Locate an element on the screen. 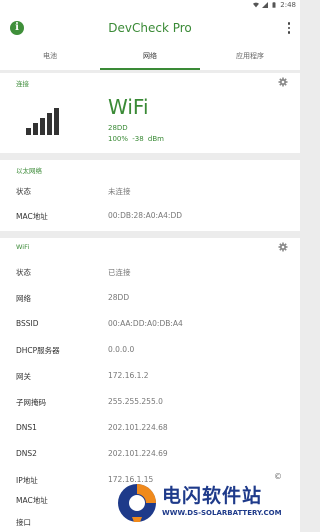 This screenshot has width=320, height=532. row-value: 172.16.1.2 is located at coordinates (128, 375).